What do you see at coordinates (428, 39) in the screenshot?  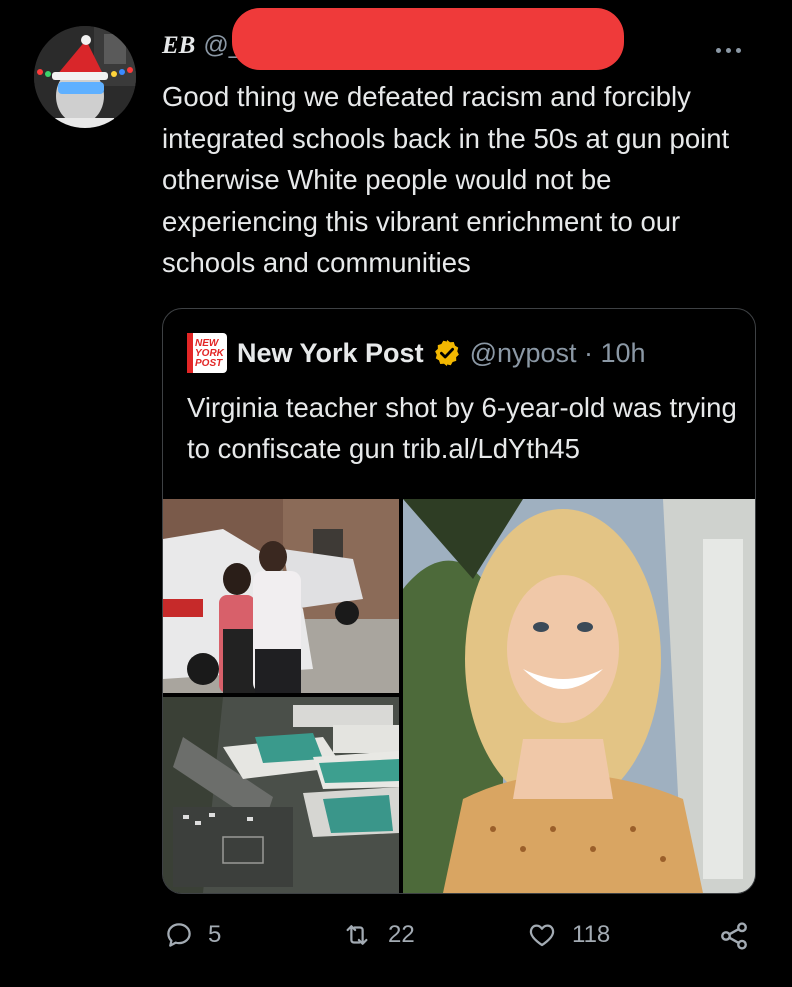 I see `redaction-mark` at bounding box center [428, 39].